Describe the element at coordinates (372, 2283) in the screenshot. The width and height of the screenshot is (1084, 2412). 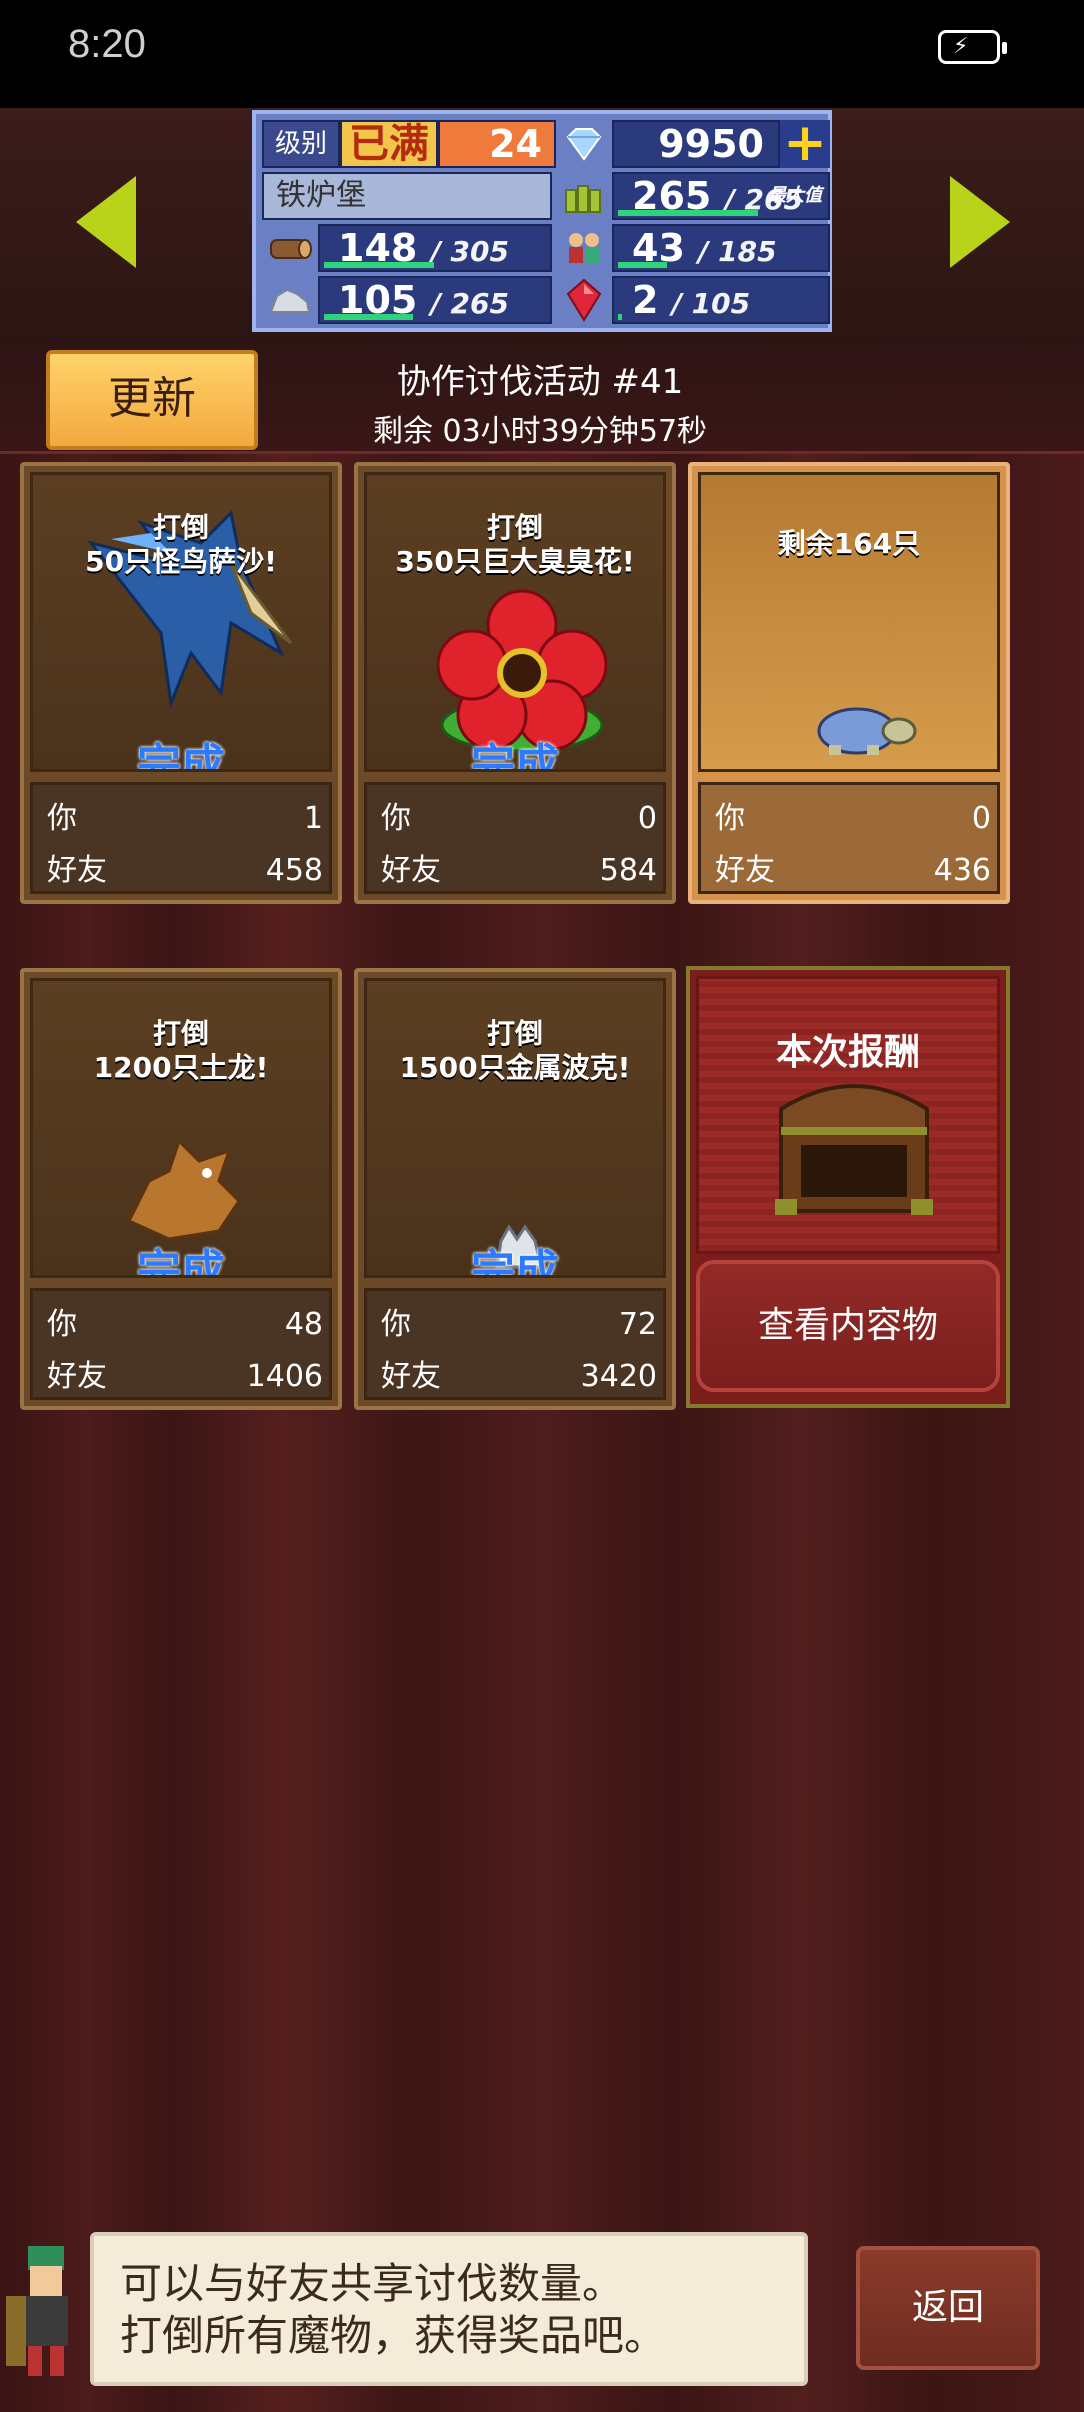
I see `hint-line-1: 可以与好友共享讨伐数量。` at that location.